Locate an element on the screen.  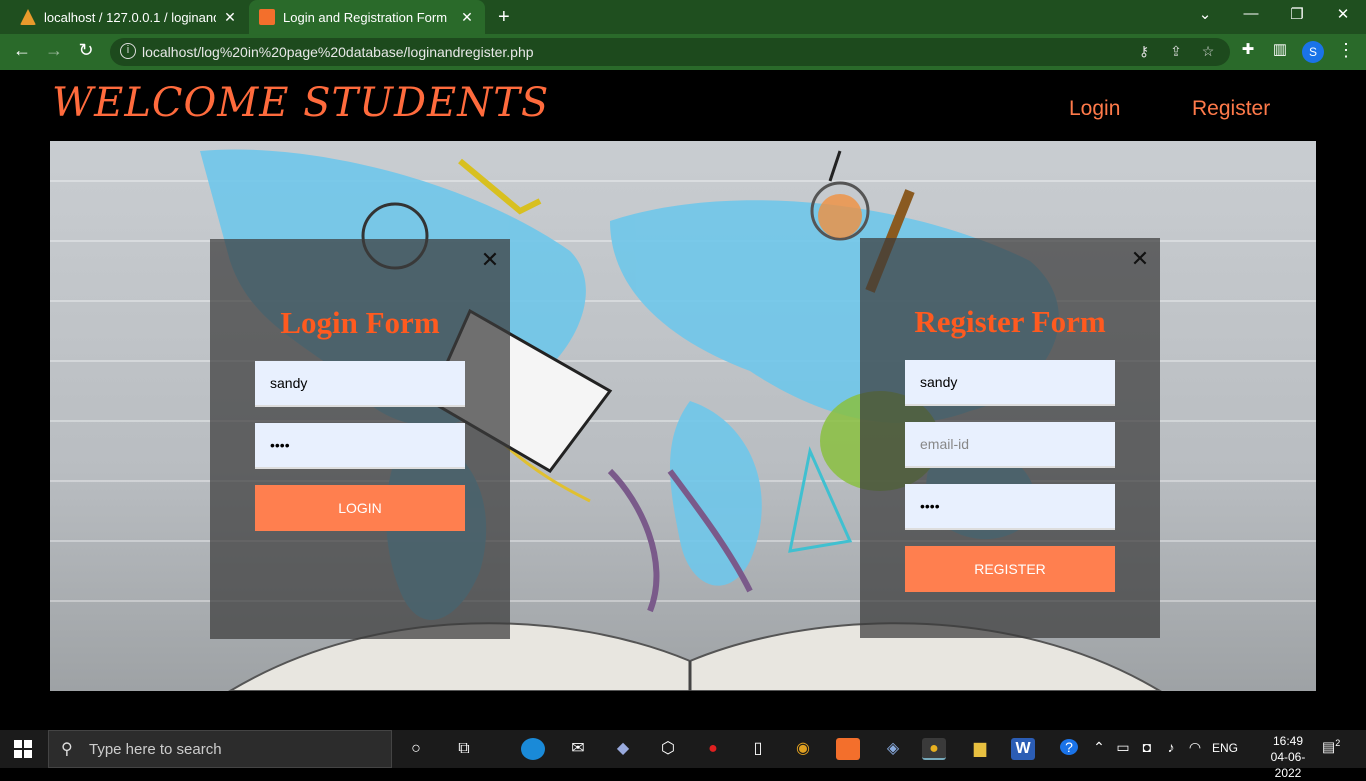
language-indicator: ENG is located at coordinates (1225, 748).